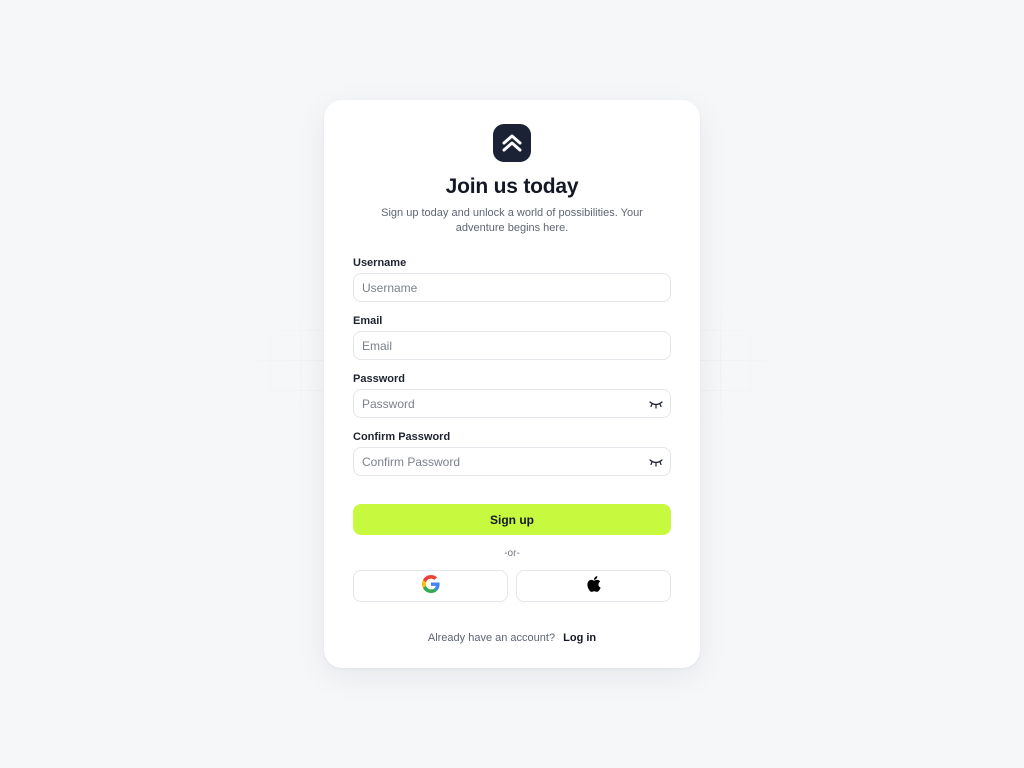 The height and width of the screenshot is (768, 1024). What do you see at coordinates (380, 263) in the screenshot?
I see `username-label: Username` at bounding box center [380, 263].